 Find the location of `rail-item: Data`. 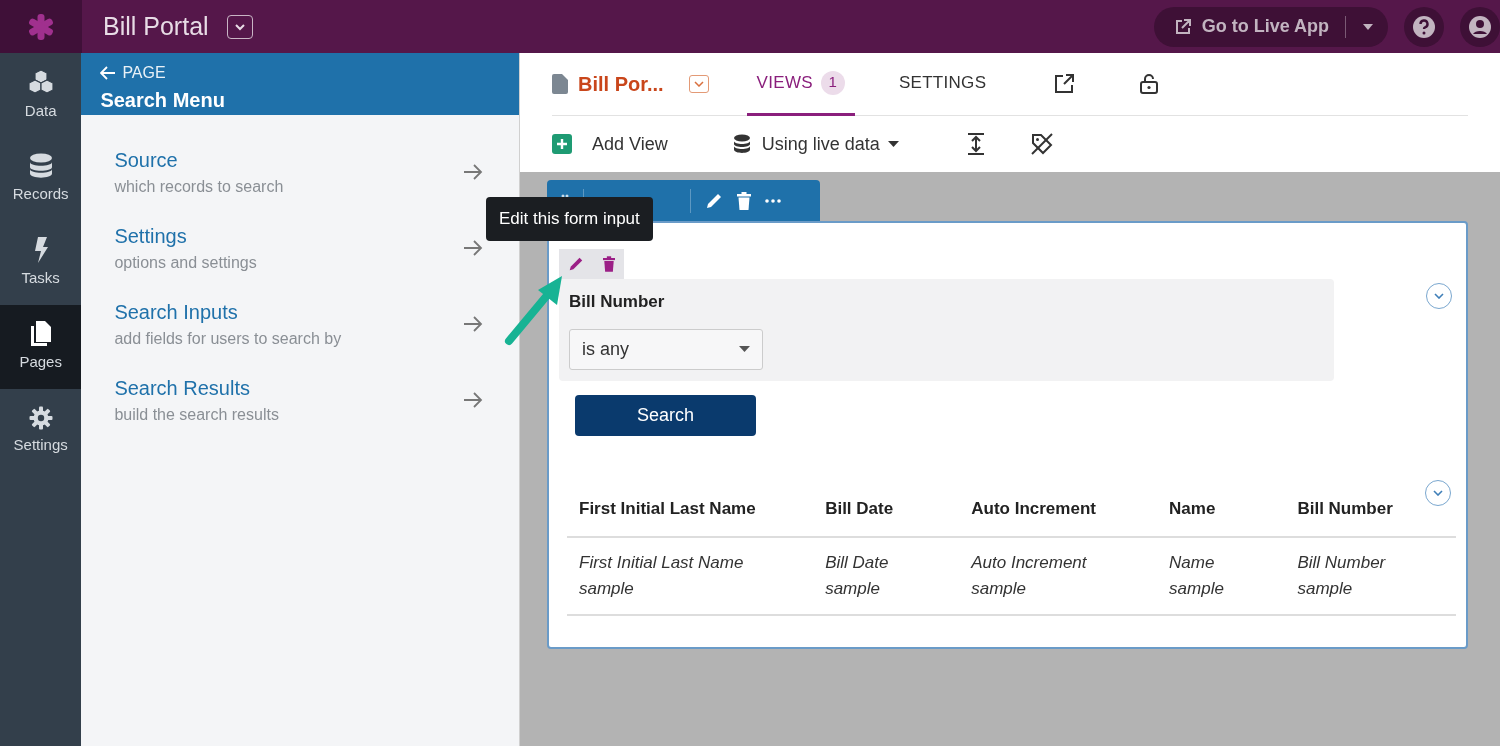

rail-item: Data is located at coordinates (41, 95).